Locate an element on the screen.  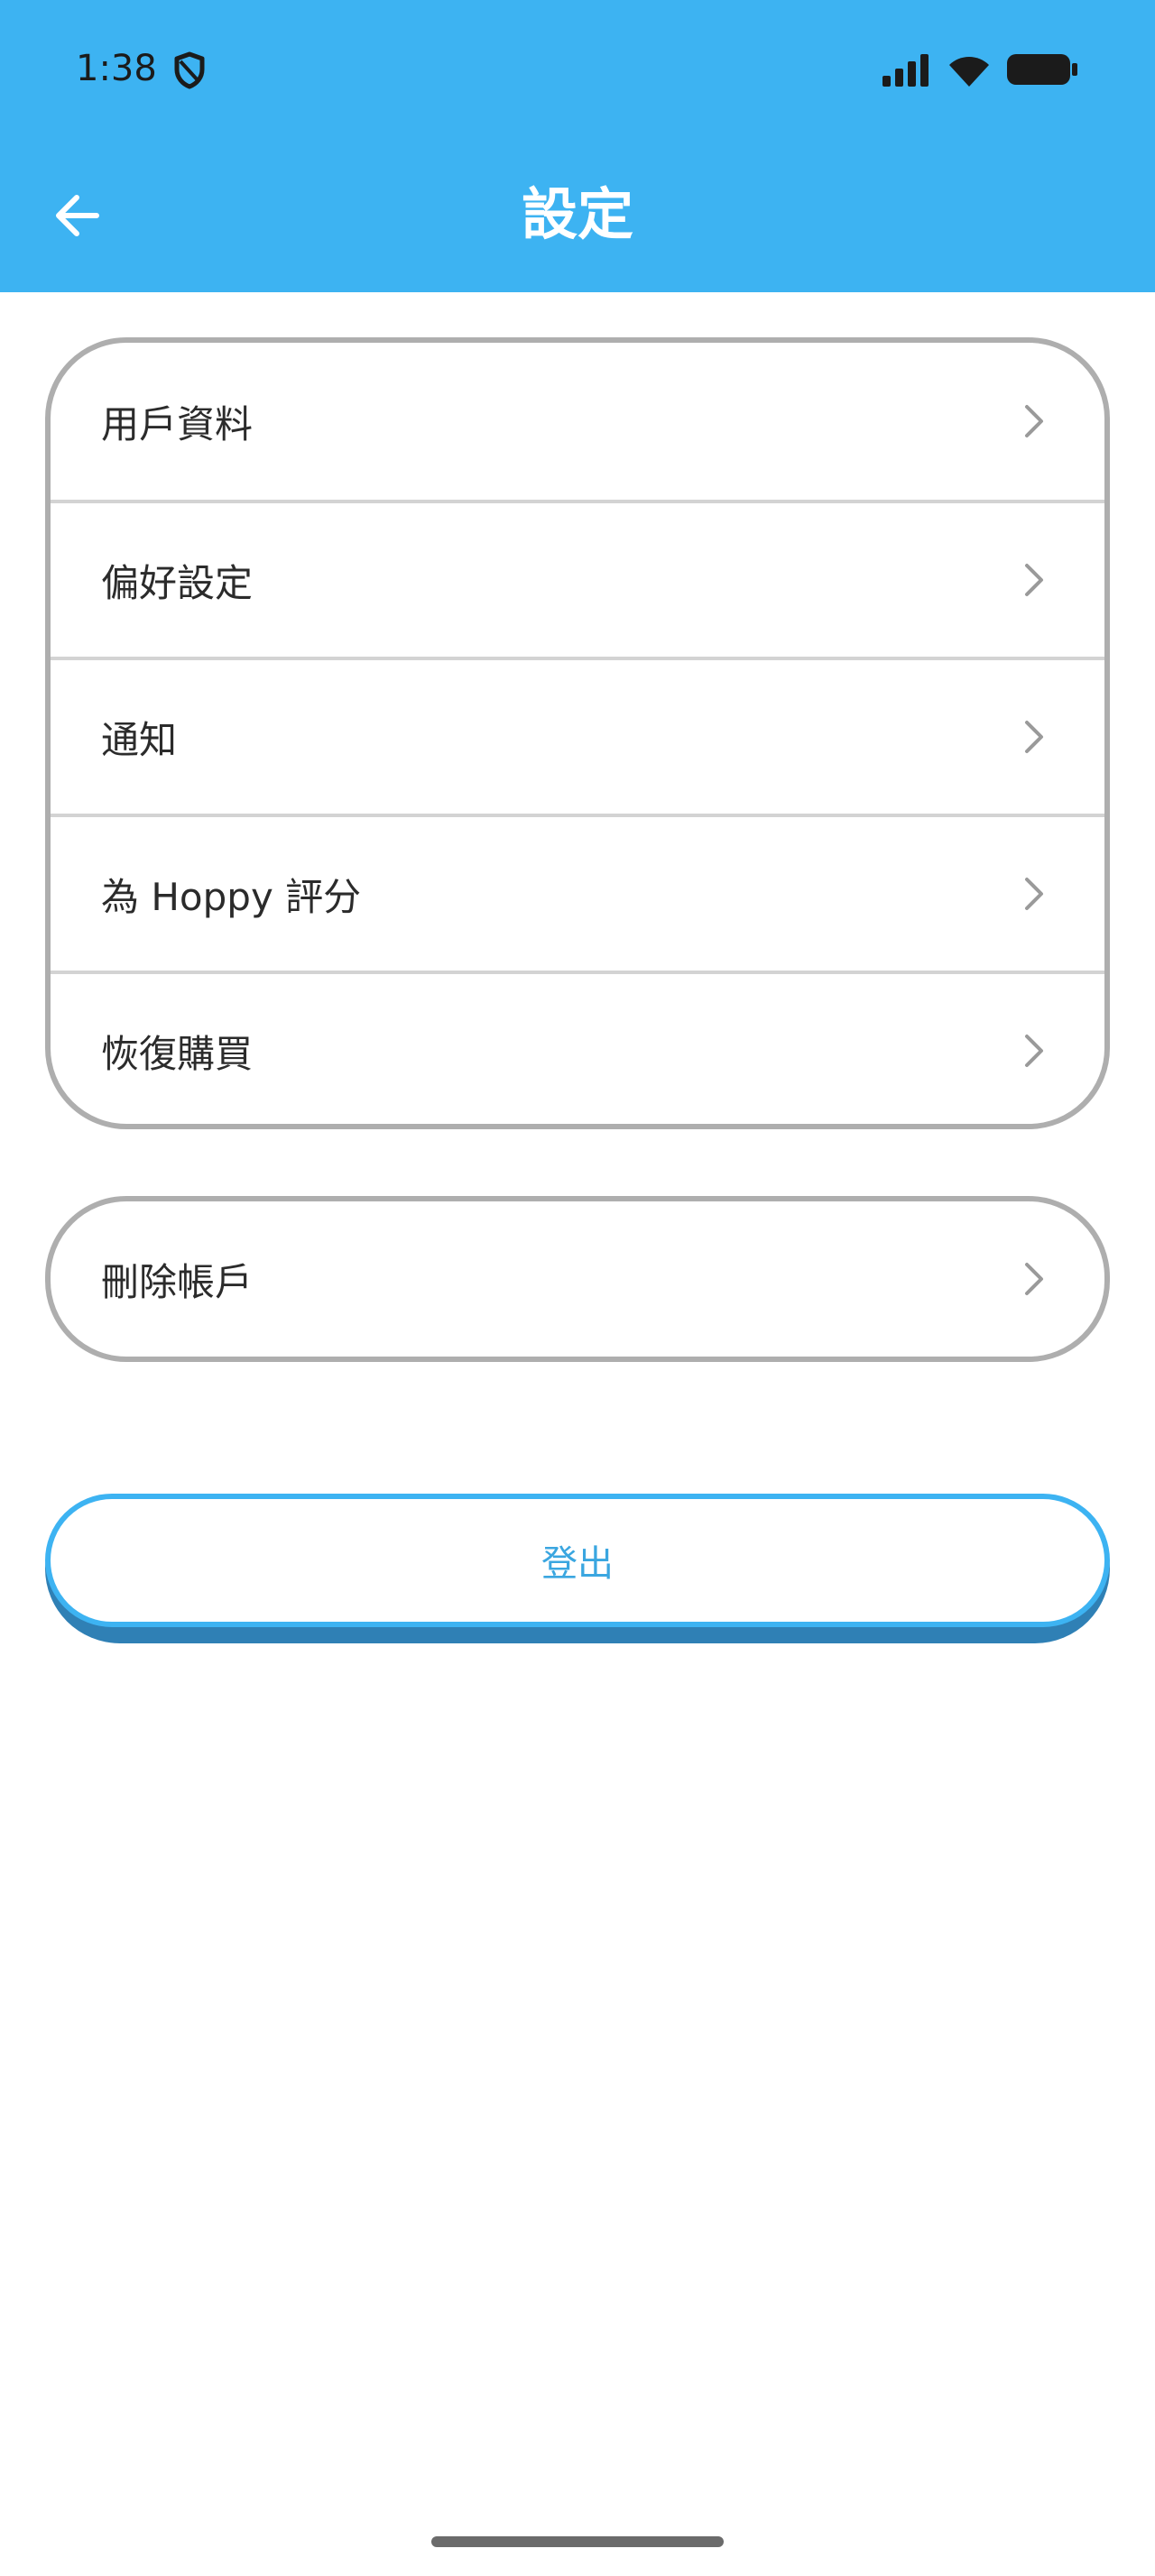
wifi-icon is located at coordinates (969, 72).